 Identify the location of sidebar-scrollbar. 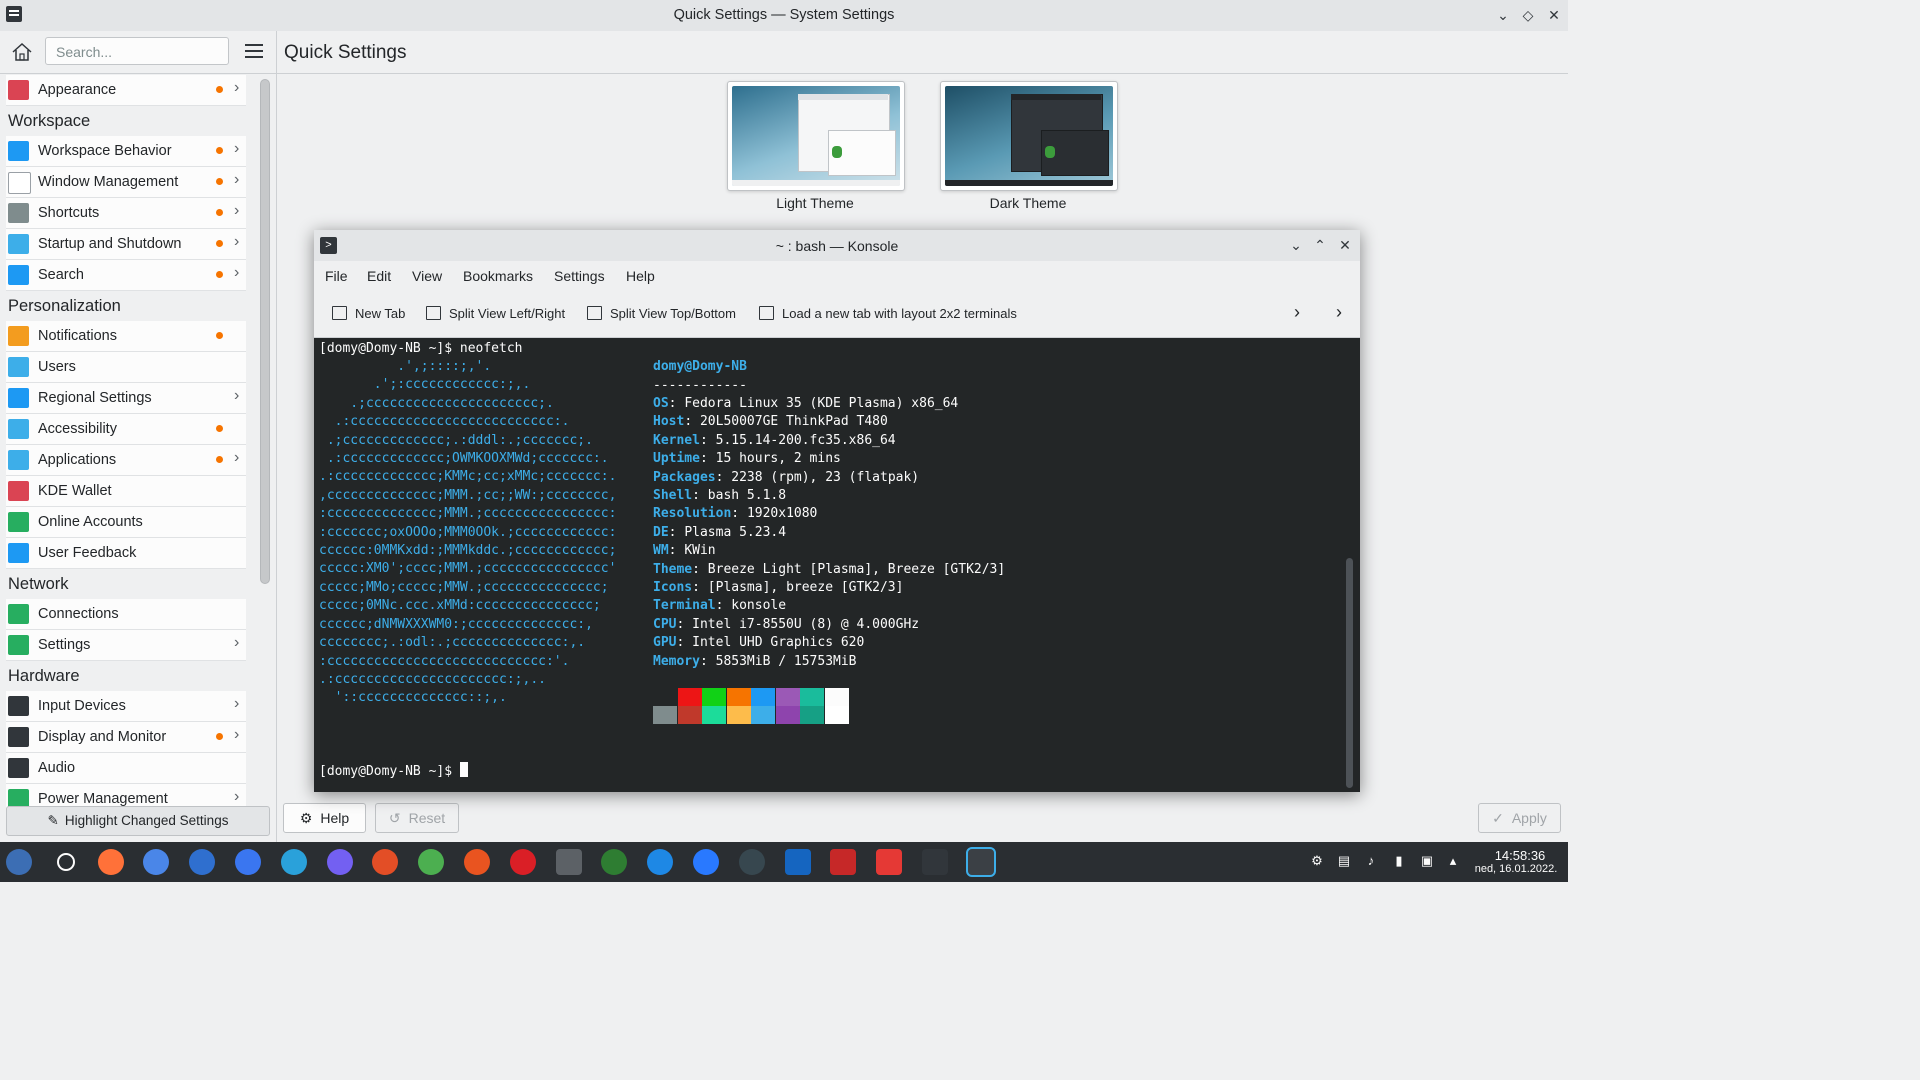
(265, 331).